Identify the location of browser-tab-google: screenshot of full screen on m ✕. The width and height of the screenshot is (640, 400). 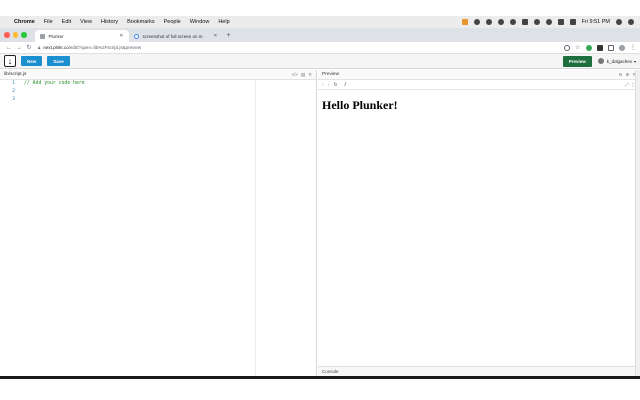
(176, 36).